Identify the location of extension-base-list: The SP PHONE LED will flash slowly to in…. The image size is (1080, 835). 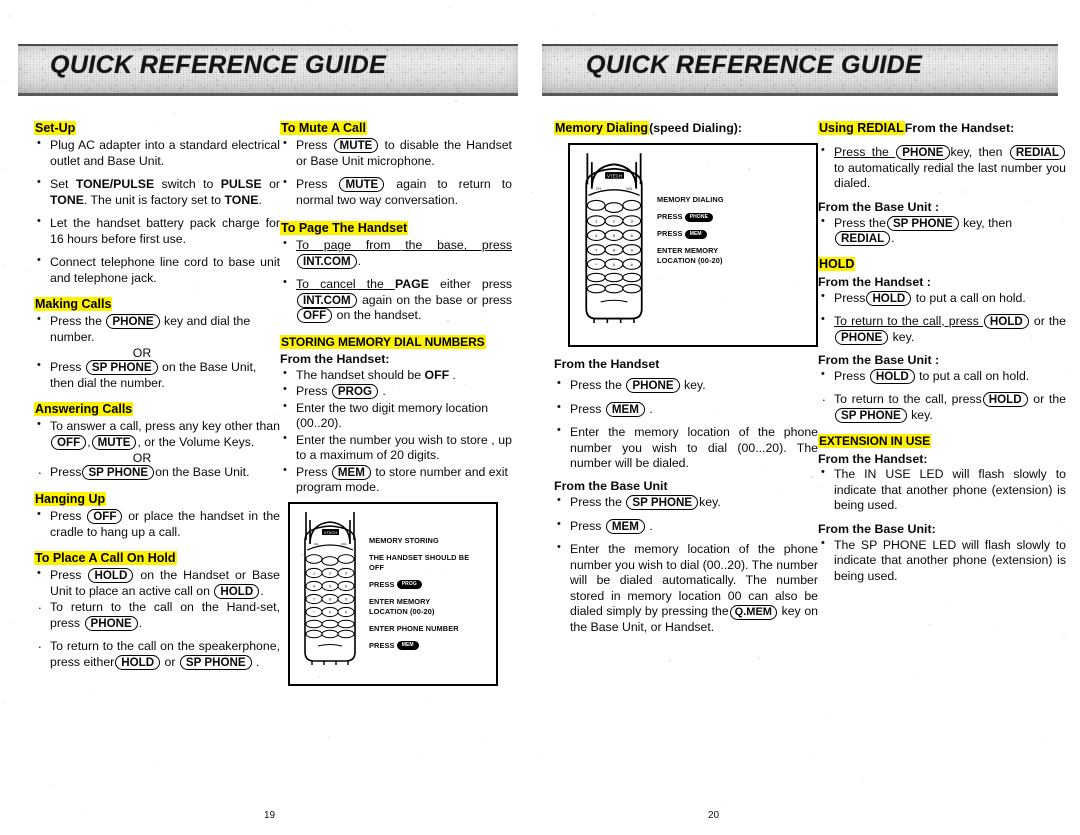
(942, 560).